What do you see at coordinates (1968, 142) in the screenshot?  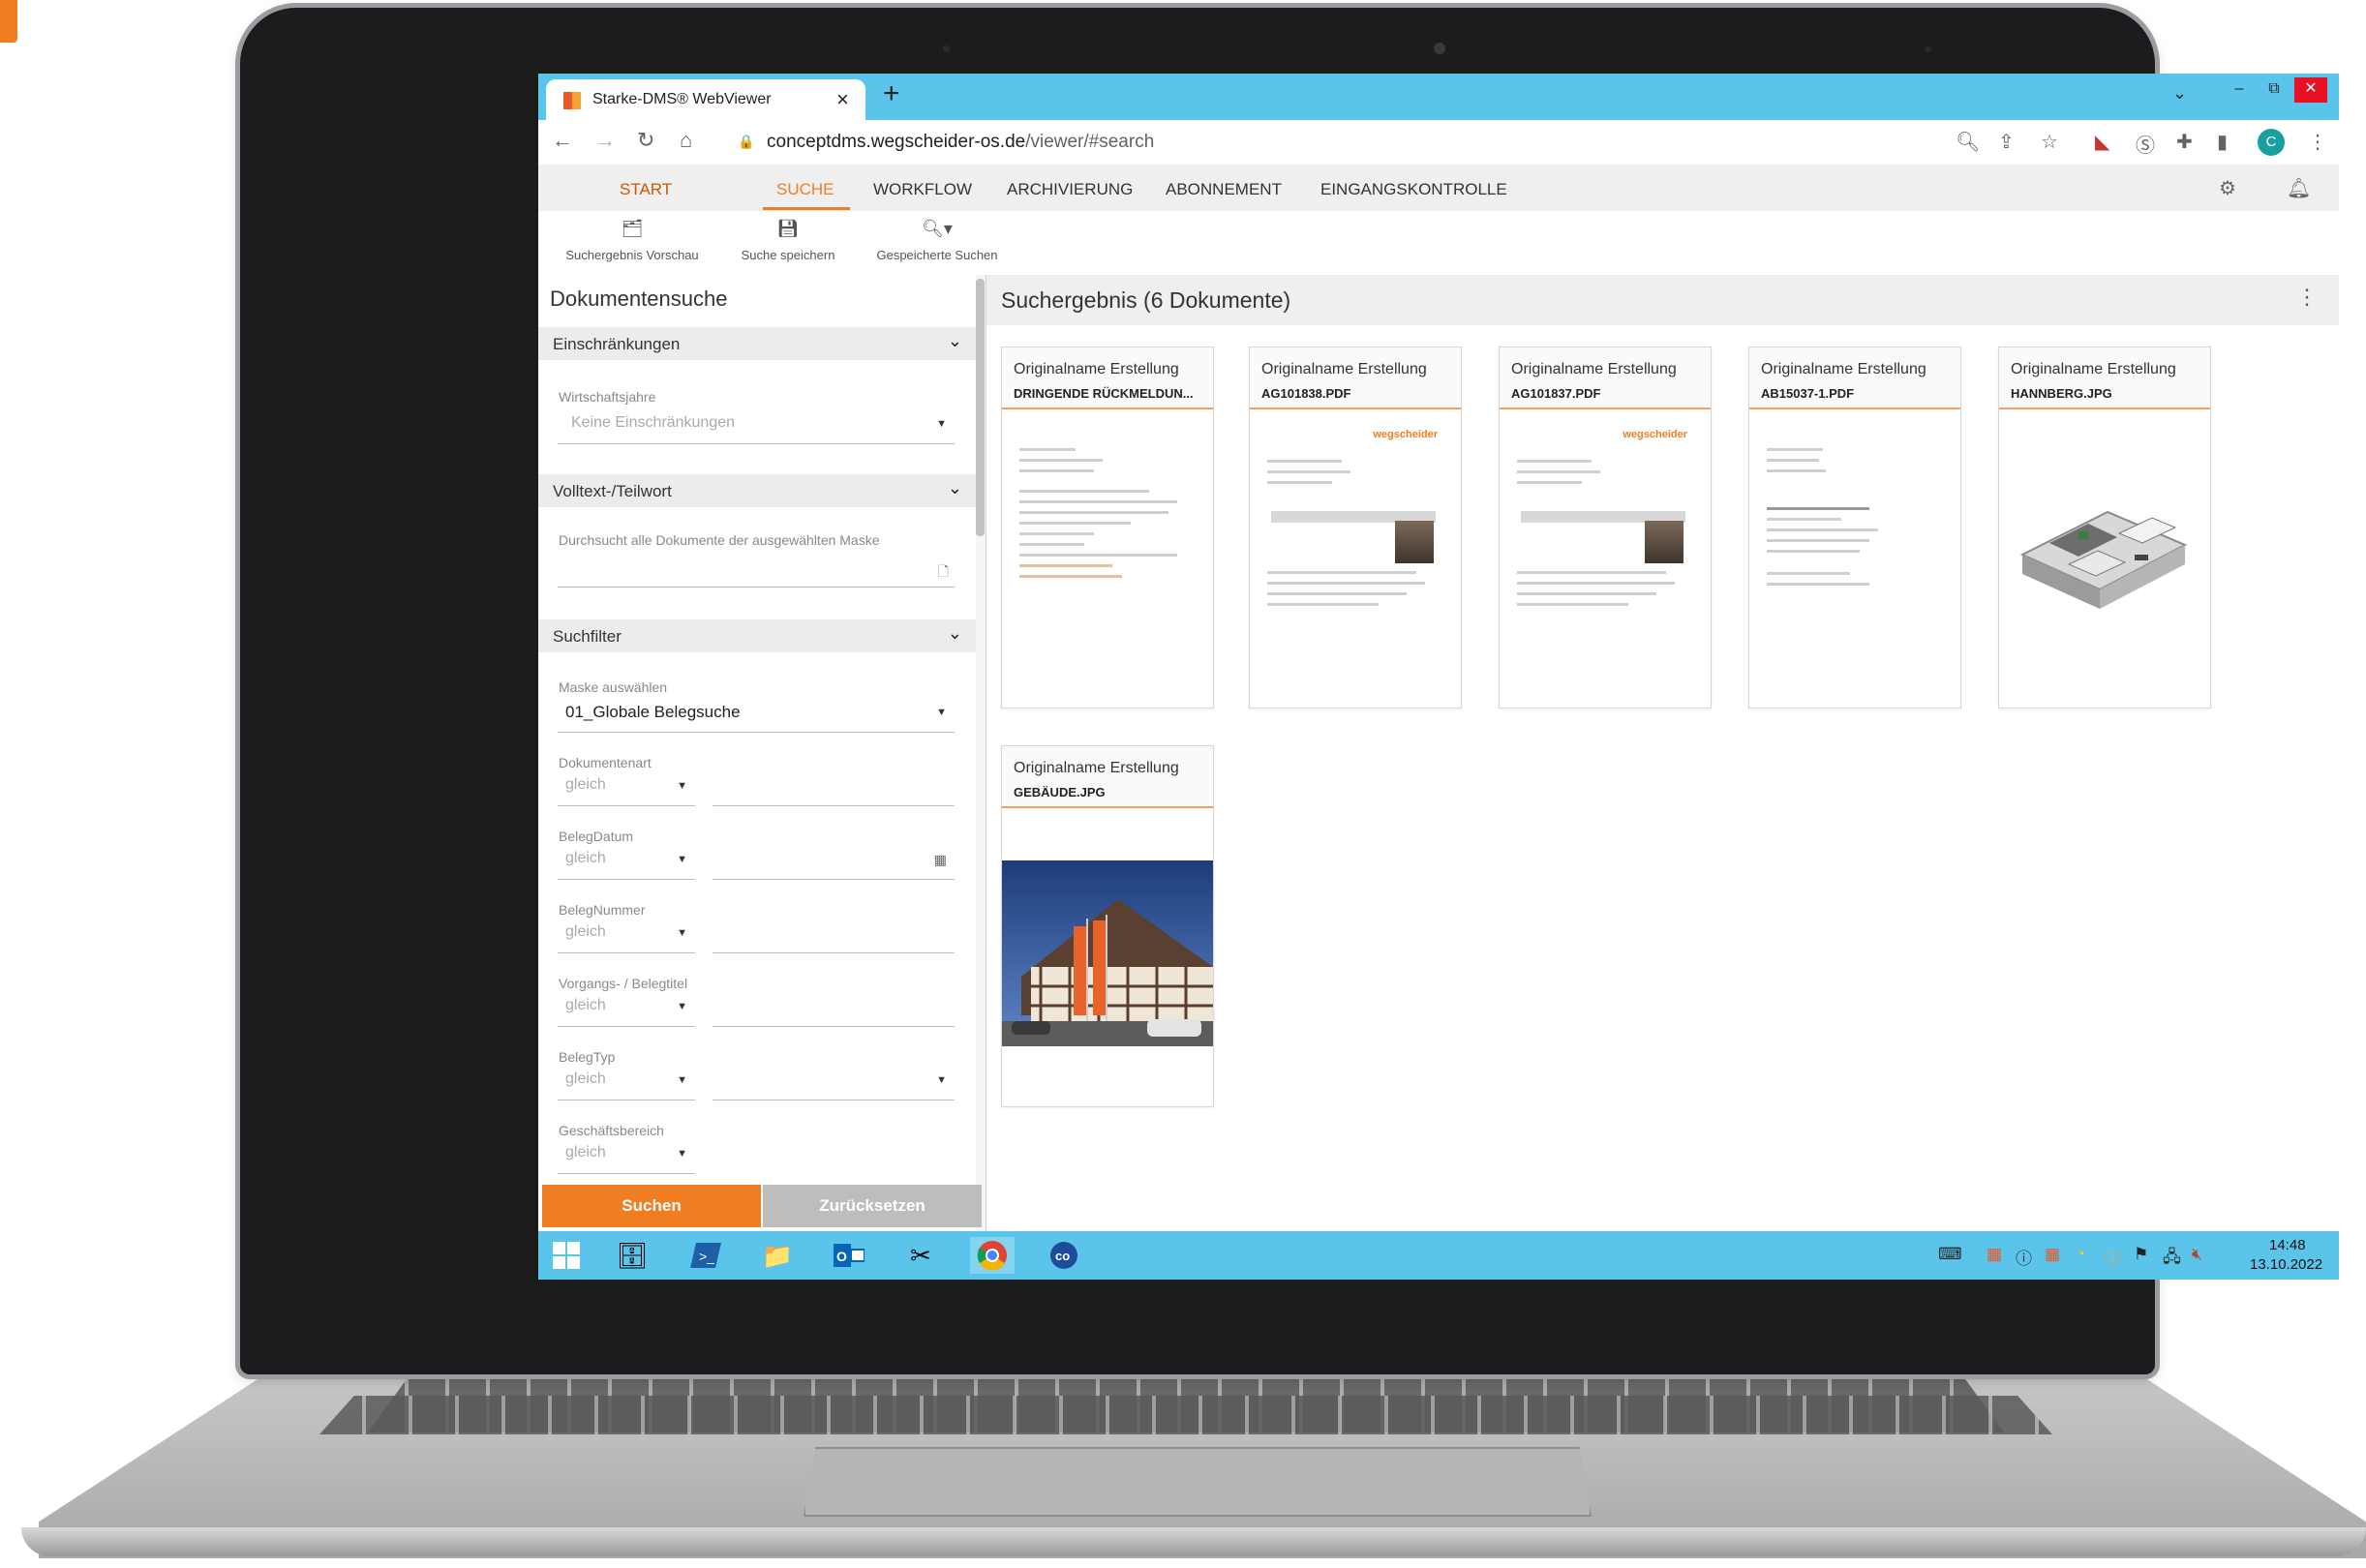 I see `zoom-icon: 🔍︎` at bounding box center [1968, 142].